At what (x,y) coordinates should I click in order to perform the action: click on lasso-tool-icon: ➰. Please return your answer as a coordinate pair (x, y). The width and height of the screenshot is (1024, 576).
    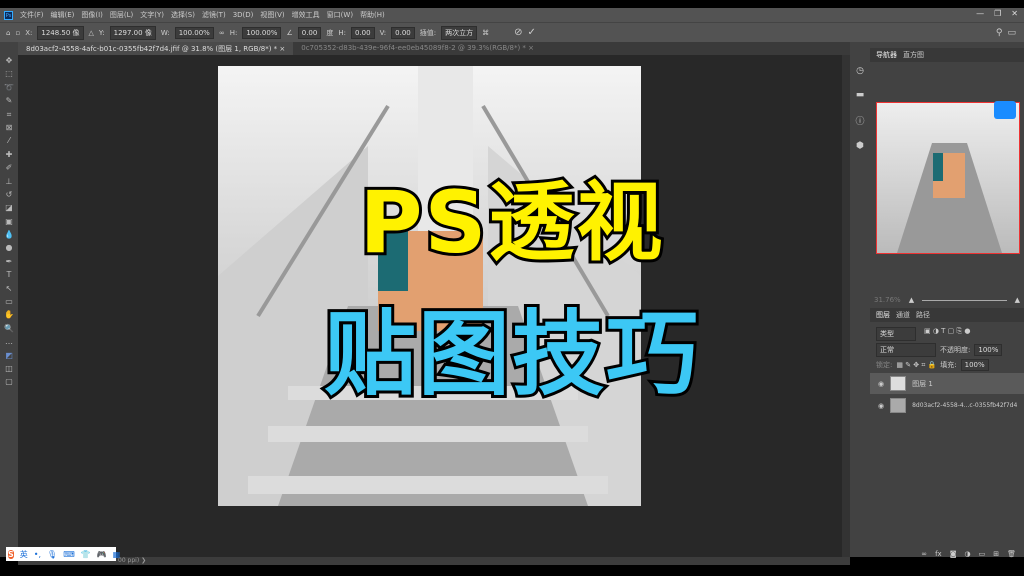
    Looking at the image, I should click on (9, 88).